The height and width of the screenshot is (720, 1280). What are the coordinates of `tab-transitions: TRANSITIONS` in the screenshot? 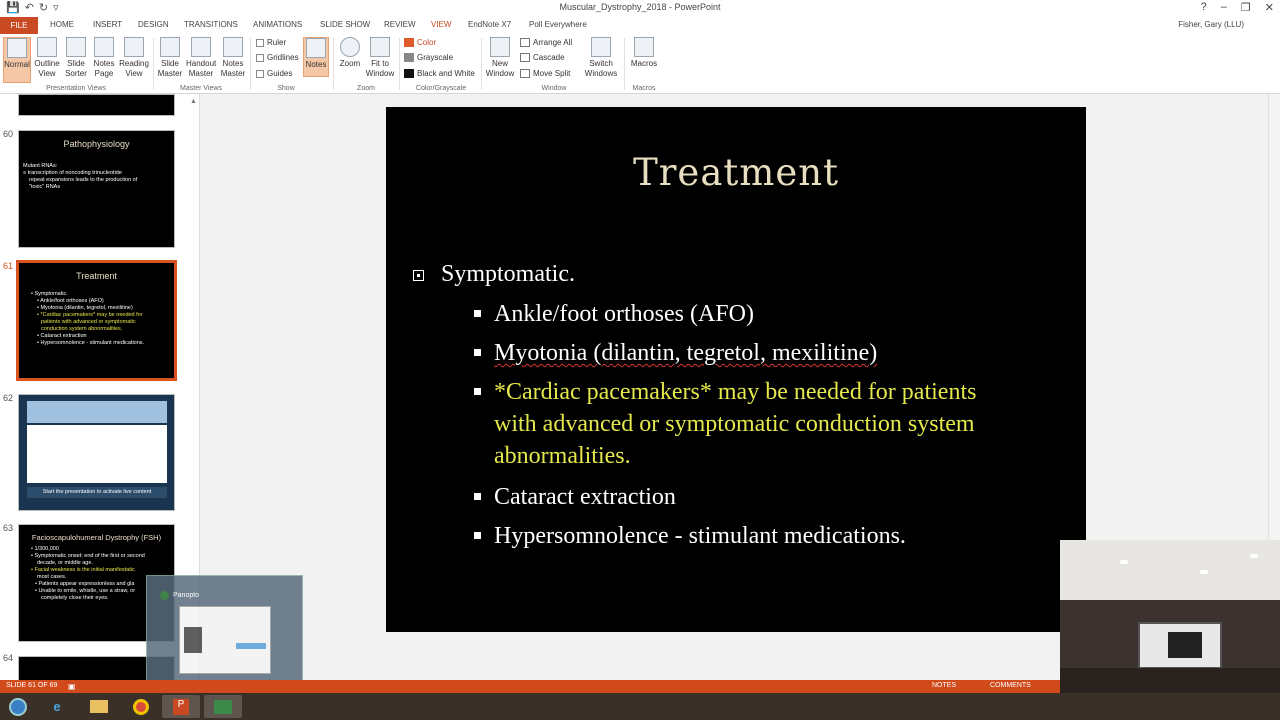 It's located at (211, 24).